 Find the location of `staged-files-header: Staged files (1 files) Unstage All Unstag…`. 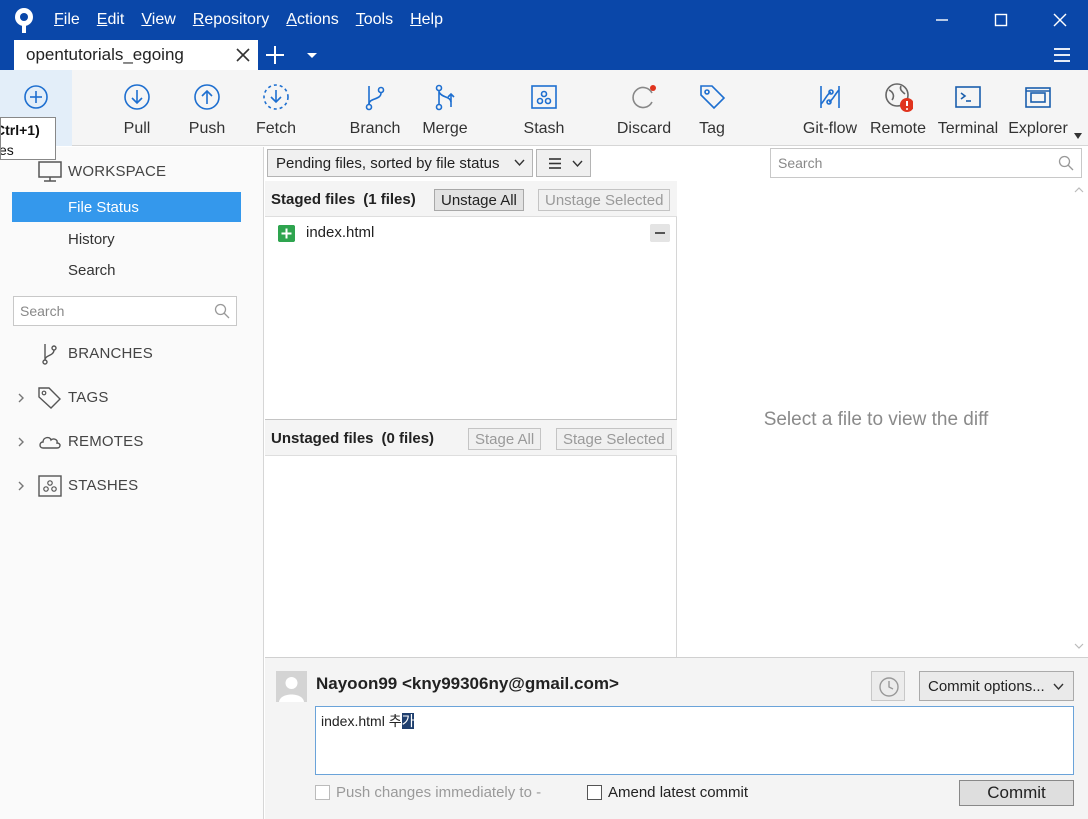

staged-files-header: Staged files (1 files) Unstage All Unstag… is located at coordinates (471, 199).